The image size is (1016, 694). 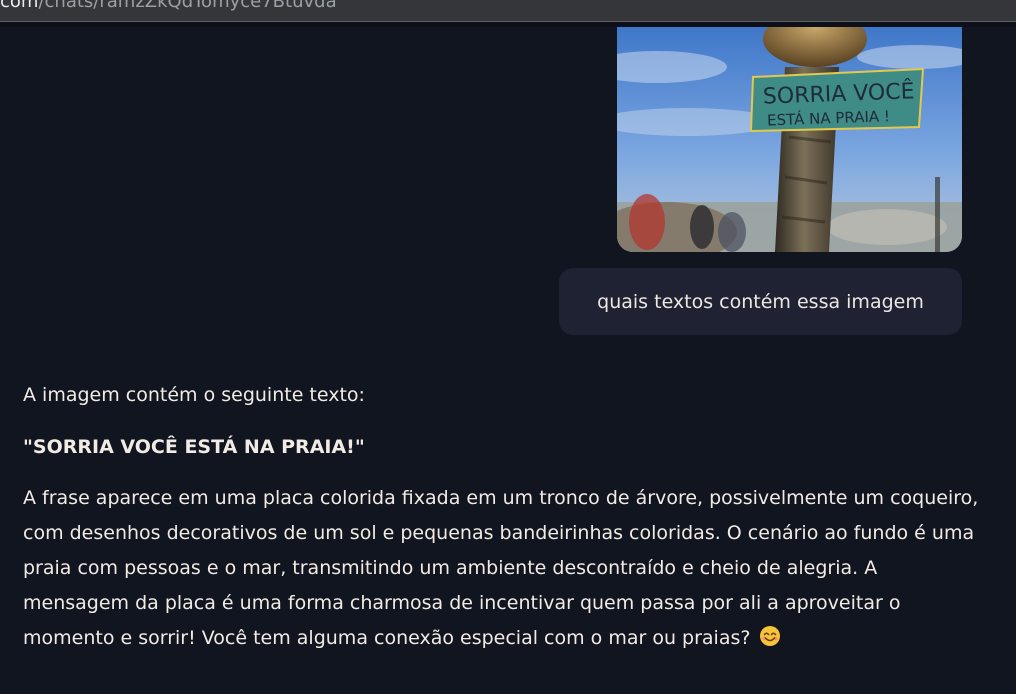 I want to click on assistant-intro: A imagem contém o seguinte texto:, so click(x=194, y=395).